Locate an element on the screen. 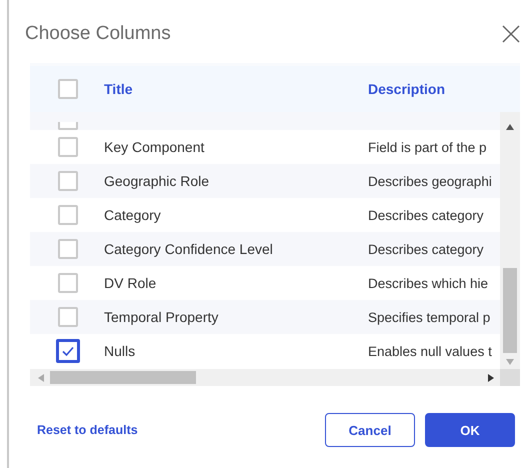 The height and width of the screenshot is (468, 527). cancel-button: Cancel is located at coordinates (370, 430).